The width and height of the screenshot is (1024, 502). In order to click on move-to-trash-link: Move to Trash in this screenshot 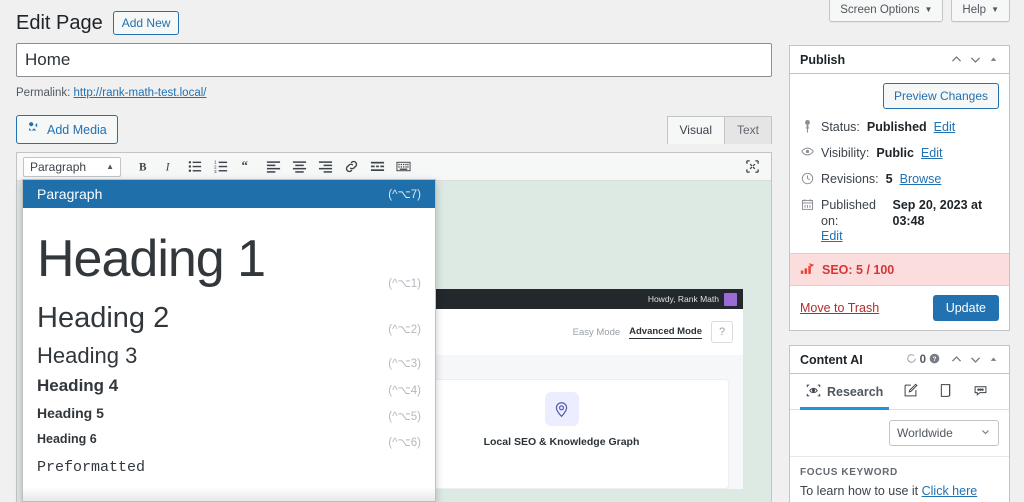, I will do `click(839, 308)`.